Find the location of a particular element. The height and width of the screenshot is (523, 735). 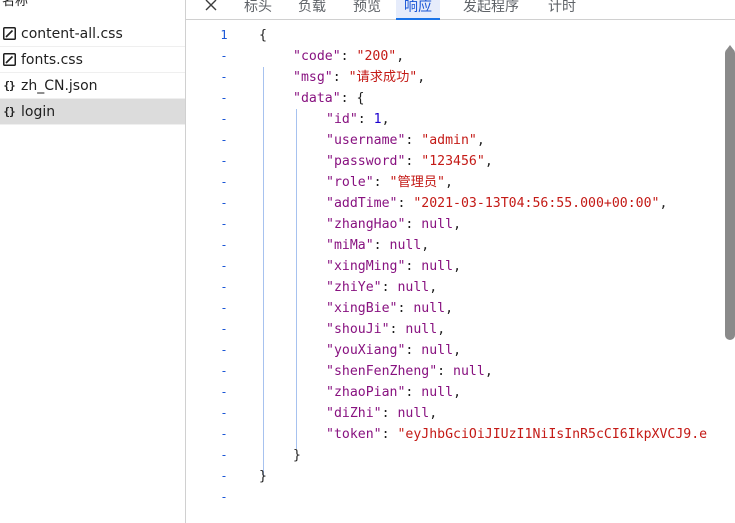

file-item-zh-cn-json: {} zh_CN.json is located at coordinates (92, 86).